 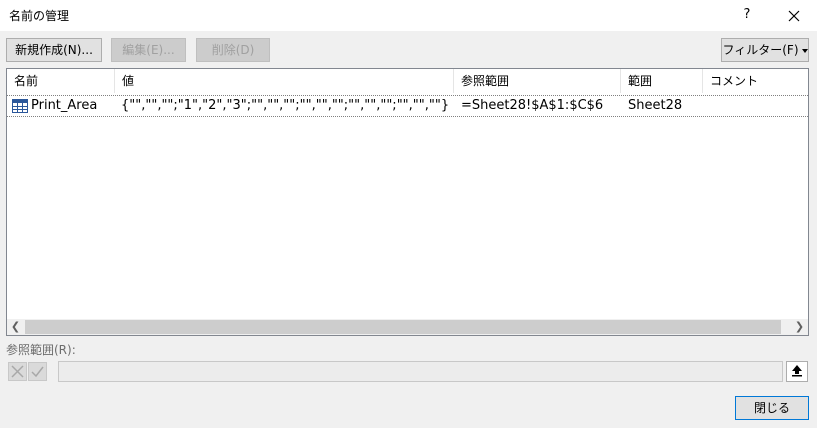 I want to click on close-window-button, so click(x=794, y=15).